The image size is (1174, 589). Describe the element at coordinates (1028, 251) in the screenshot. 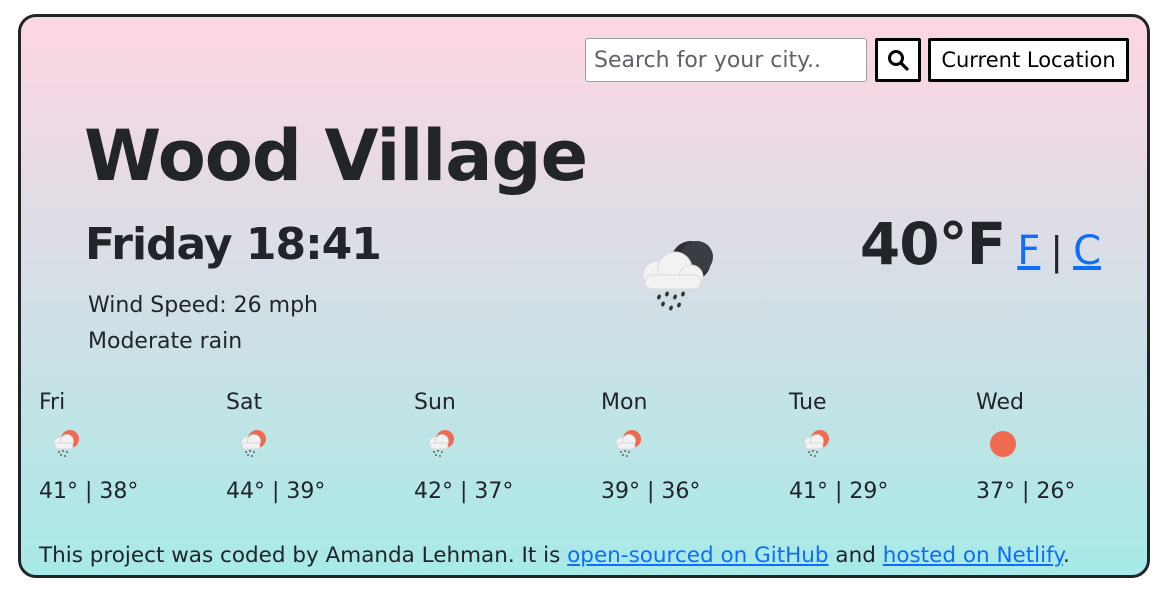

I see `fahrenheit-link: F` at that location.